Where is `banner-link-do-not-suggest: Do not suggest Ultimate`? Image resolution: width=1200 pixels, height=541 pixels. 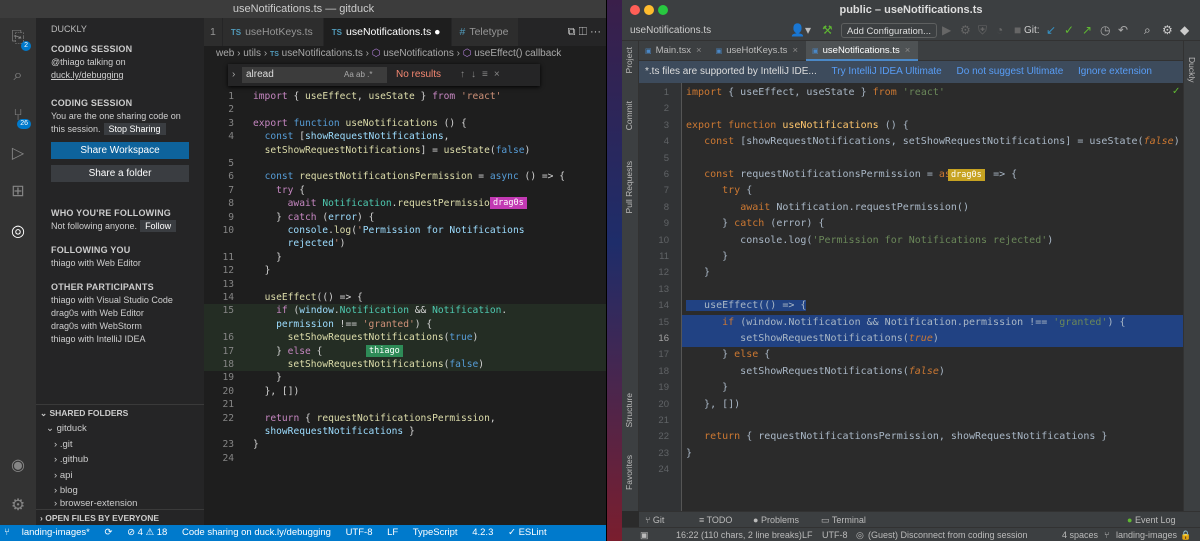 banner-link-do-not-suggest: Do not suggest Ultimate is located at coordinates (1010, 71).